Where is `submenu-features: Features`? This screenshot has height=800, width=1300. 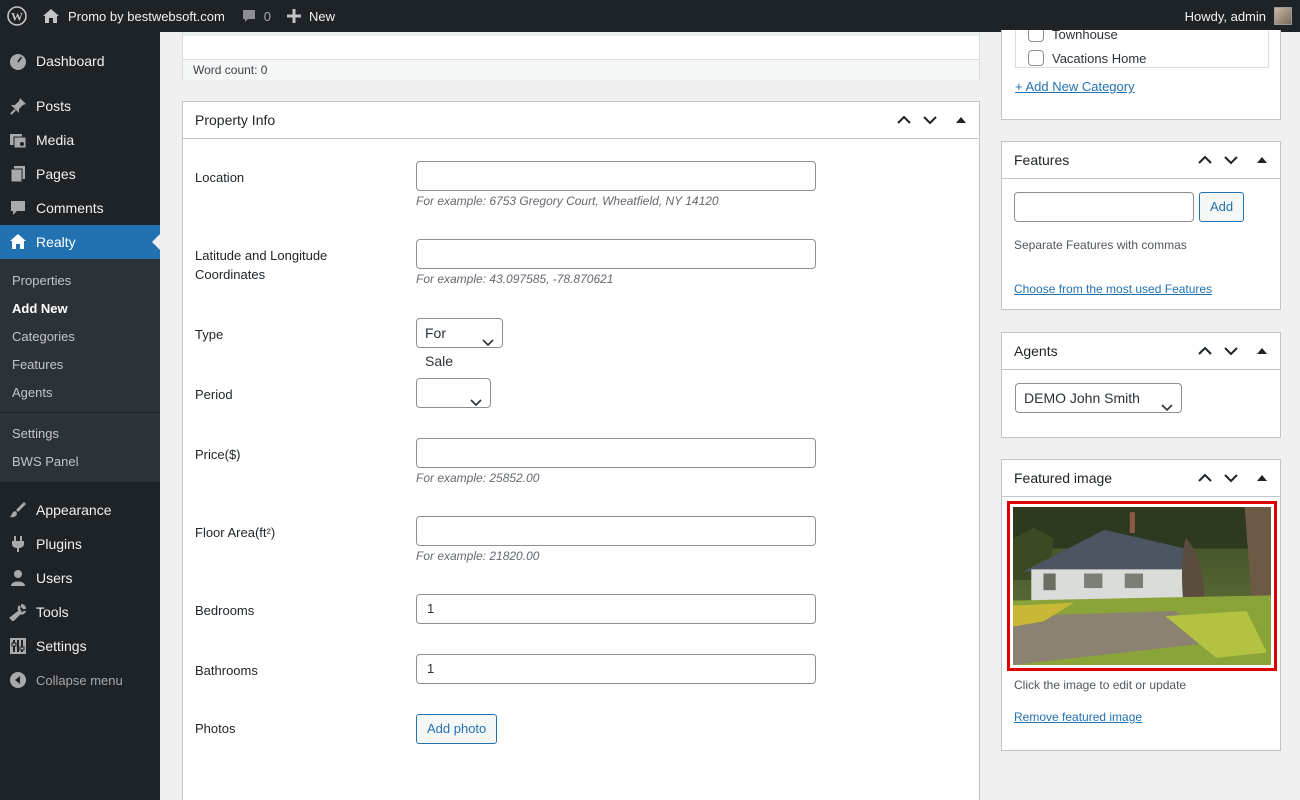
submenu-features: Features is located at coordinates (80, 364).